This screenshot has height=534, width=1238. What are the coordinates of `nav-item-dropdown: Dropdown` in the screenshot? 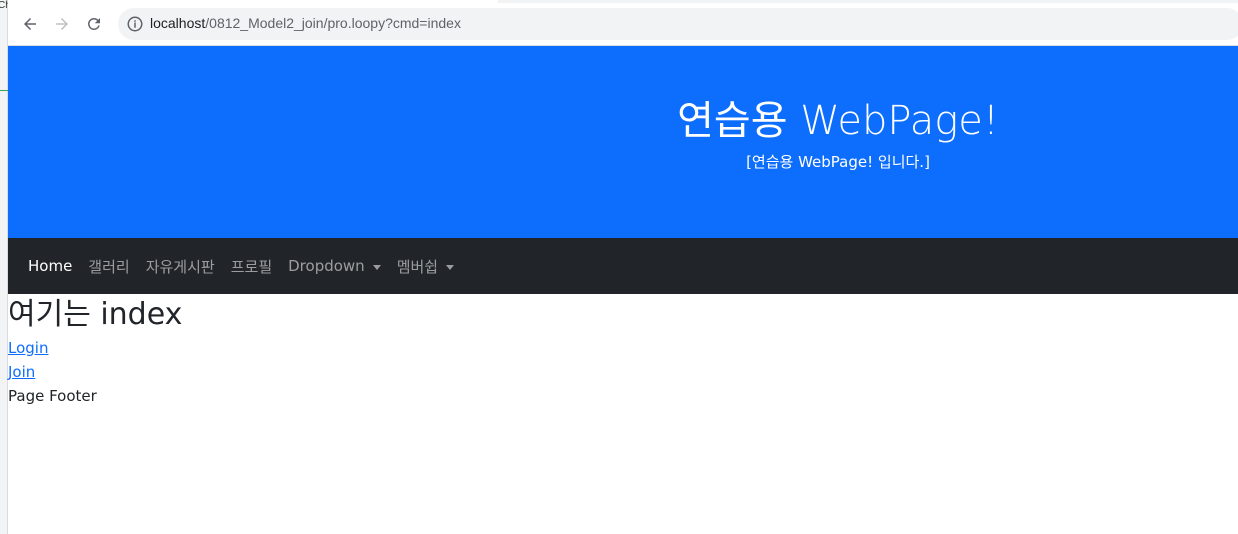 It's located at (334, 266).